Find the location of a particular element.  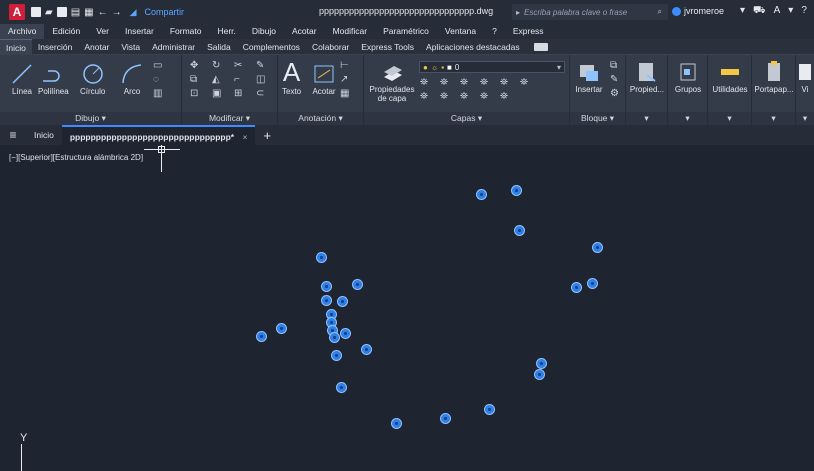

close-icon: × is located at coordinates (244, 137).